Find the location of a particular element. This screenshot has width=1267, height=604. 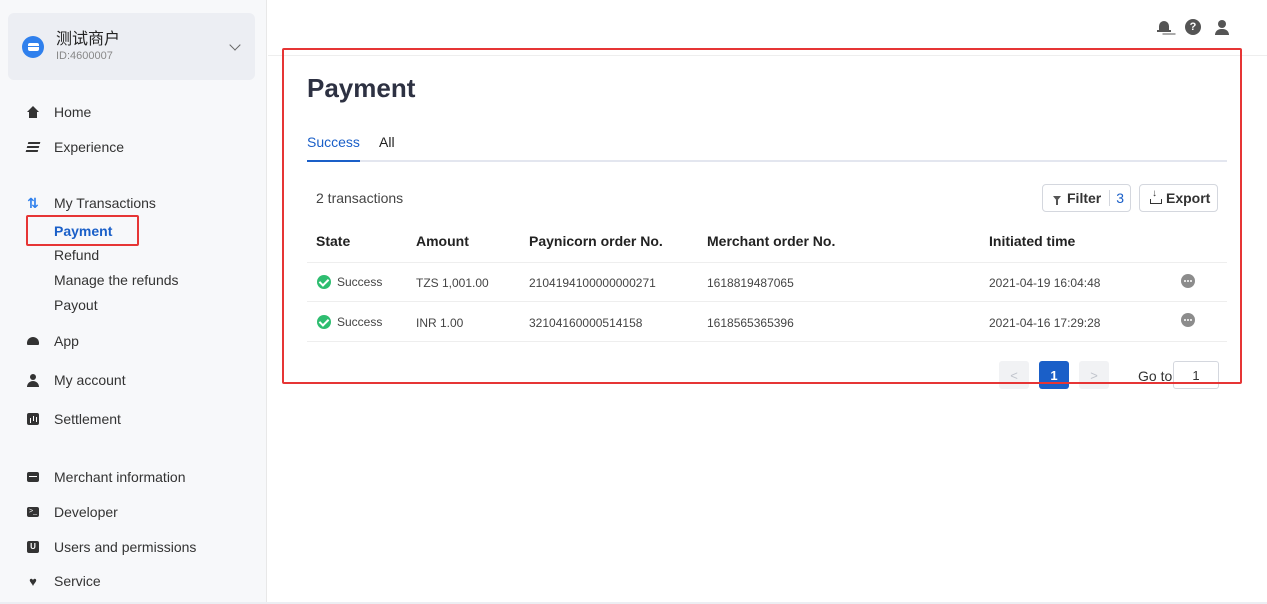

help-icon: ? is located at coordinates (1193, 27).